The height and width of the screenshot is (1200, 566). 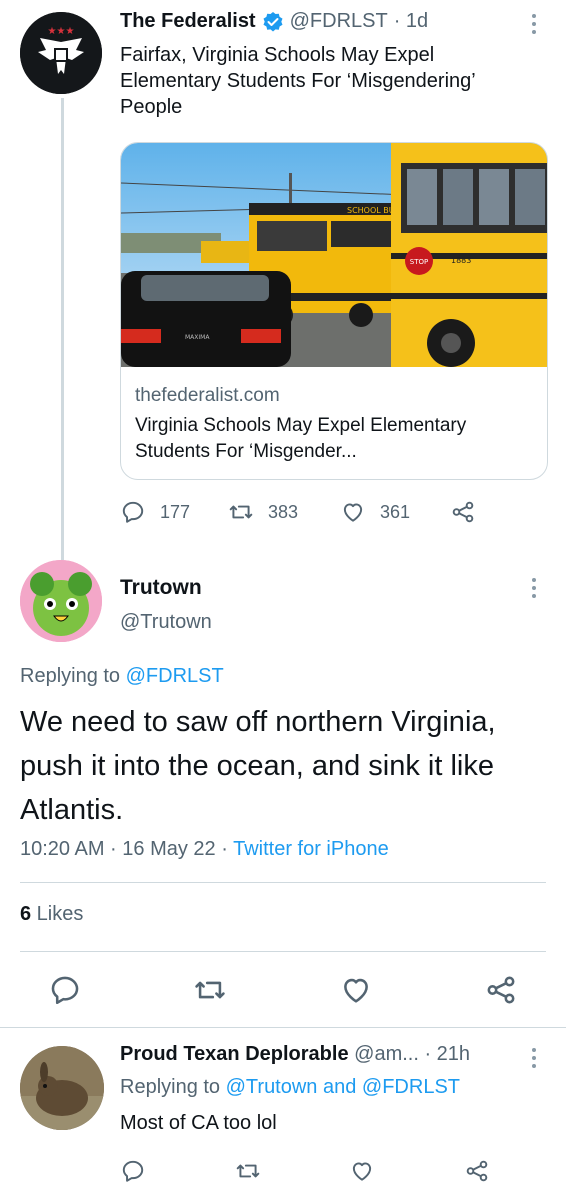 I want to click on tweet1-time: · 1d, so click(x=411, y=21).